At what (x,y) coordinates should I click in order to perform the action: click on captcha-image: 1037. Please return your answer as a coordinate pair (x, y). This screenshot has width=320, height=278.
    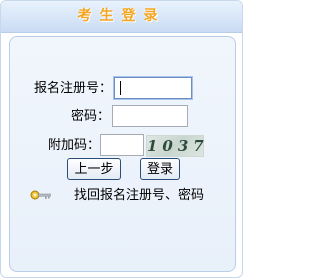
    Looking at the image, I should click on (175, 146).